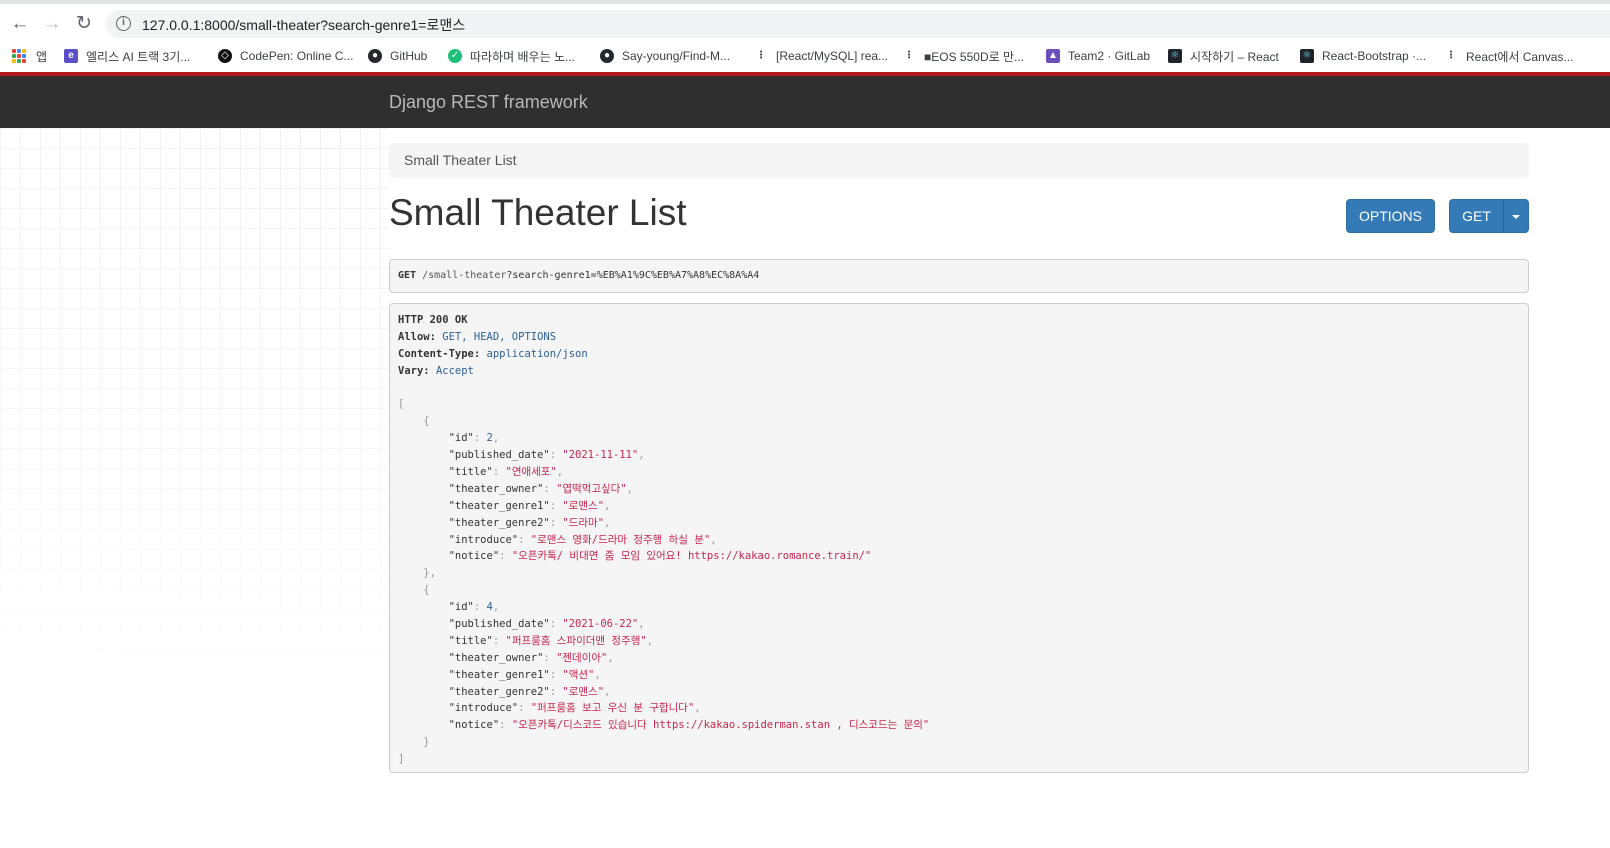 The width and height of the screenshot is (1610, 848). I want to click on caret-down-icon, so click(1516, 217).